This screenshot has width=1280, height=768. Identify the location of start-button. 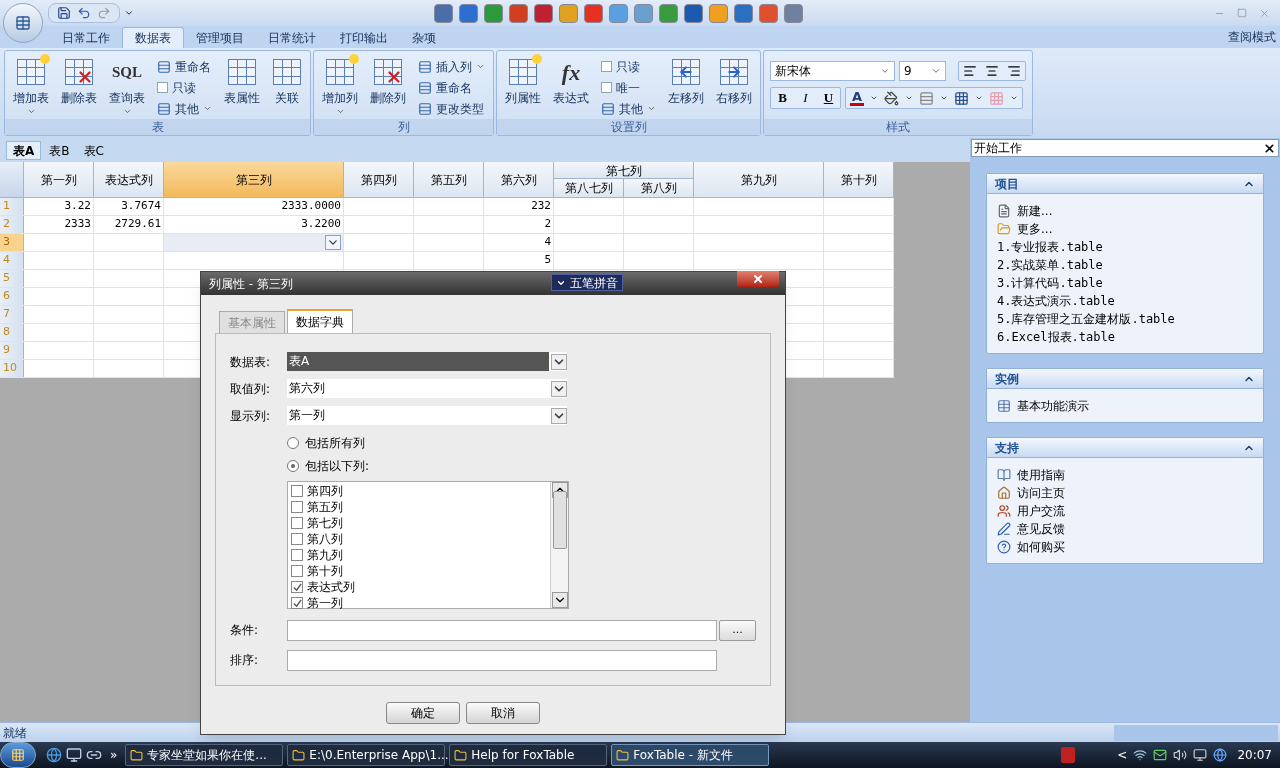
(18, 755).